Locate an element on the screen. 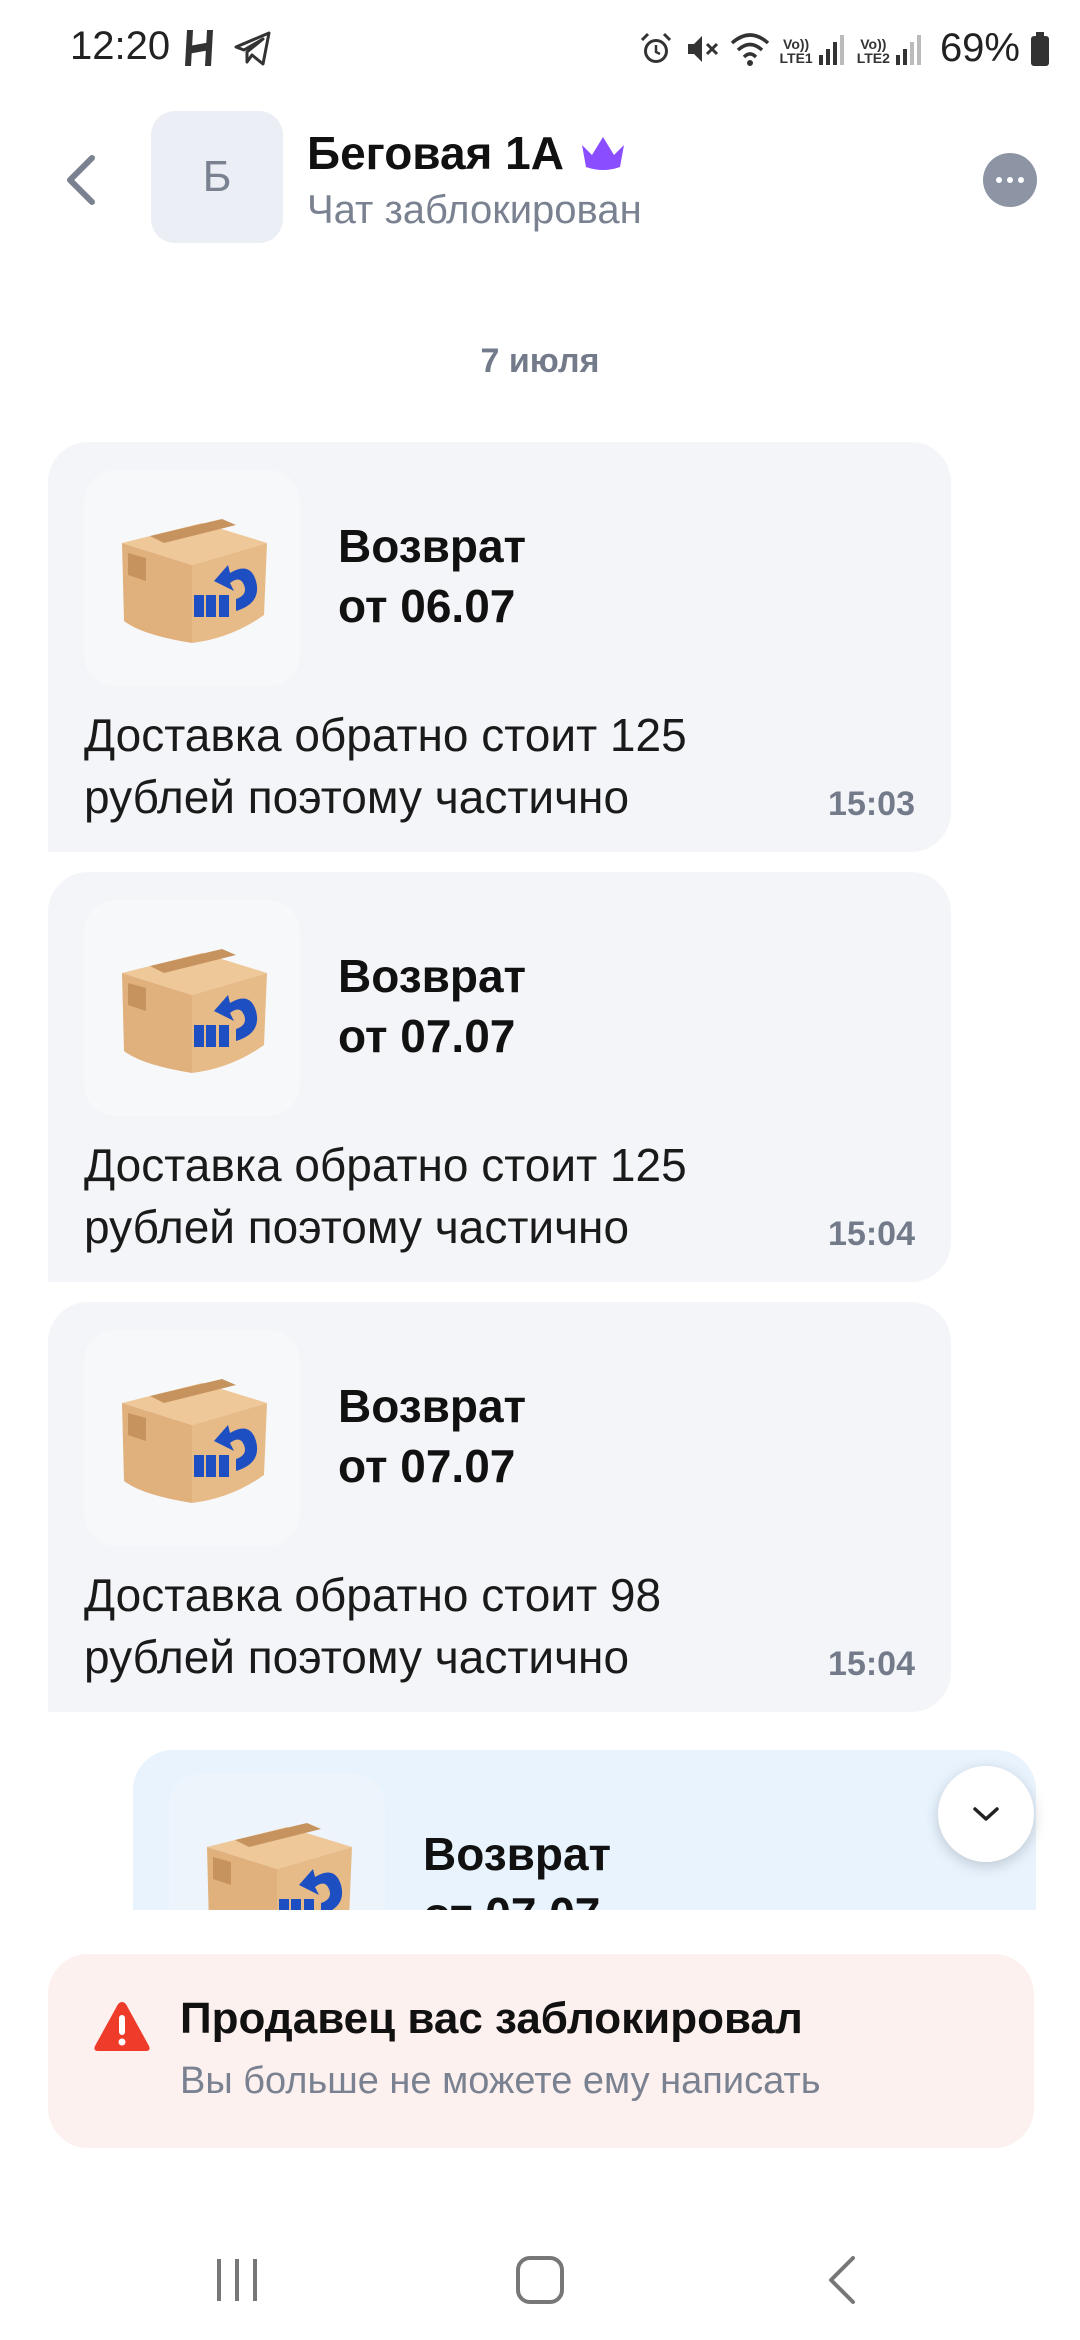 The width and height of the screenshot is (1080, 2340). battery-percent: 69% is located at coordinates (979, 48).